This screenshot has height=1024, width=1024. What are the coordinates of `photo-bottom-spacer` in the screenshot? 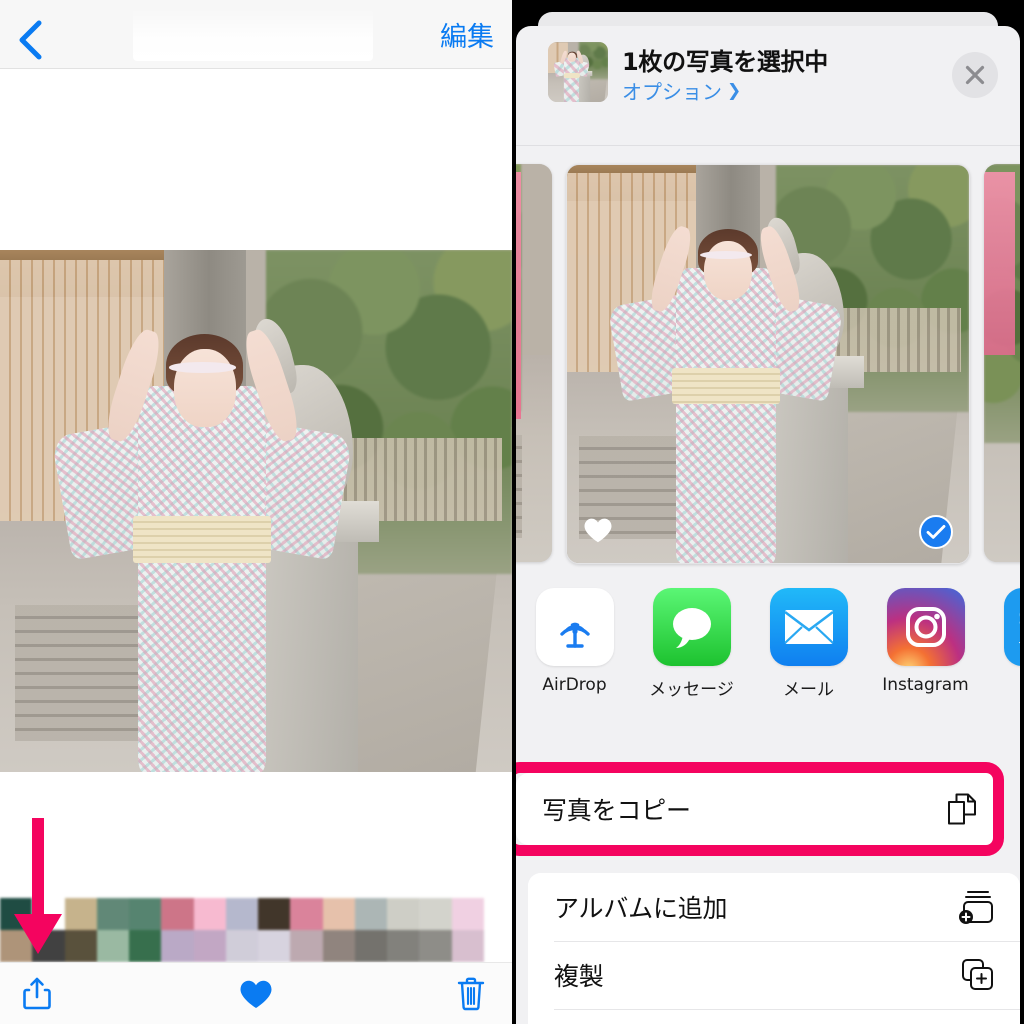 It's located at (256, 835).